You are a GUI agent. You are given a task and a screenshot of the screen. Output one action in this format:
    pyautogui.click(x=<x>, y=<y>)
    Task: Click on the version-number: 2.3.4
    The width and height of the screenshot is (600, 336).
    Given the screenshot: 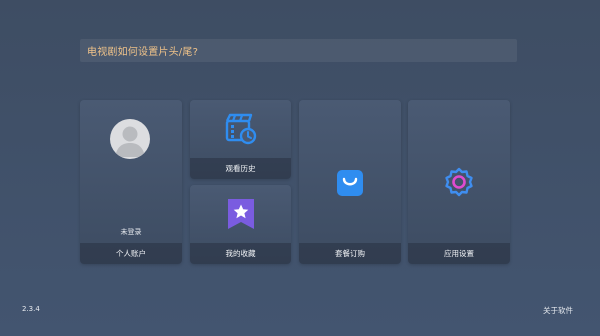 What is the action you would take?
    pyautogui.click(x=31, y=309)
    